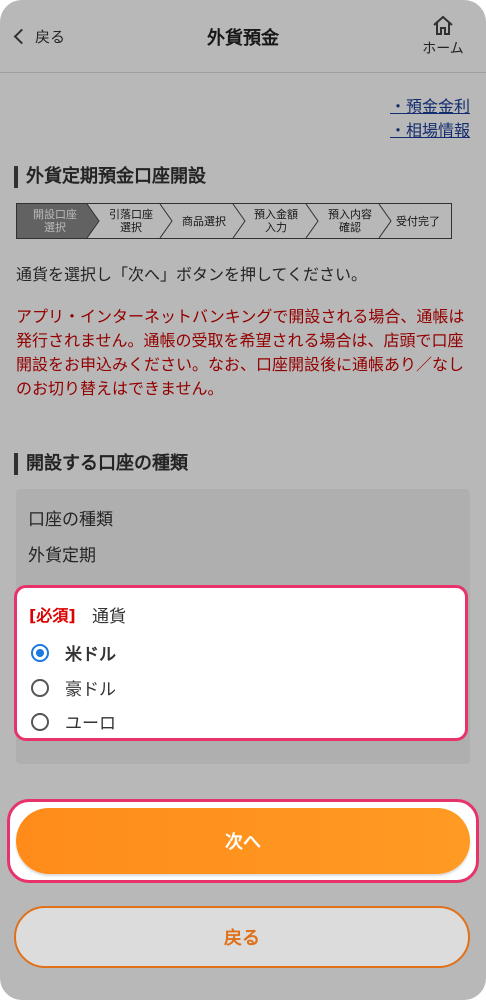 Image resolution: width=486 pixels, height=1000 pixels. I want to click on header: 戻る 外貨預金 ホーム, so click(243, 36).